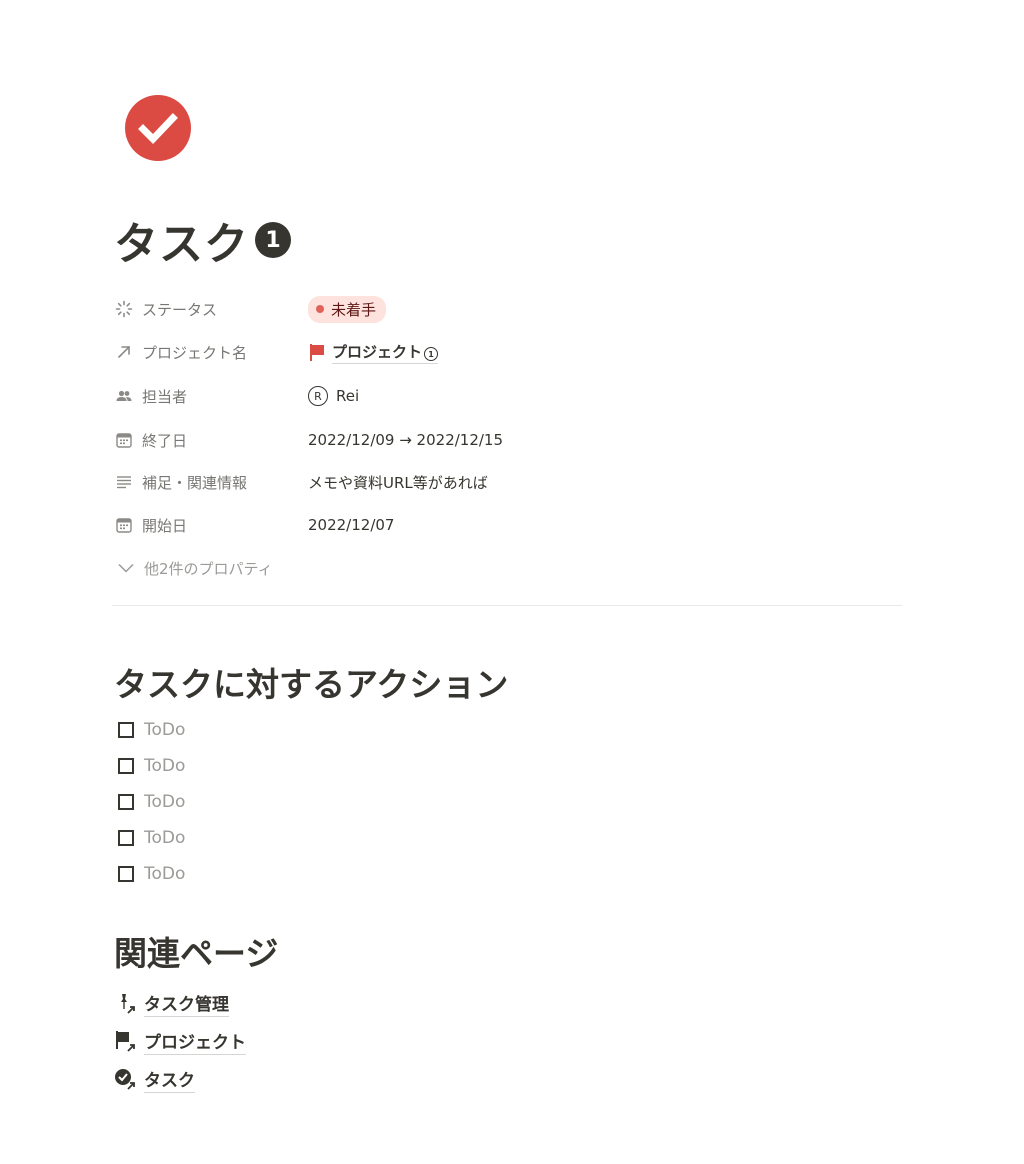 Image resolution: width=1024 pixels, height=1164 pixels. What do you see at coordinates (354, 309) in the screenshot?
I see `status-badge-label: 未着手` at bounding box center [354, 309].